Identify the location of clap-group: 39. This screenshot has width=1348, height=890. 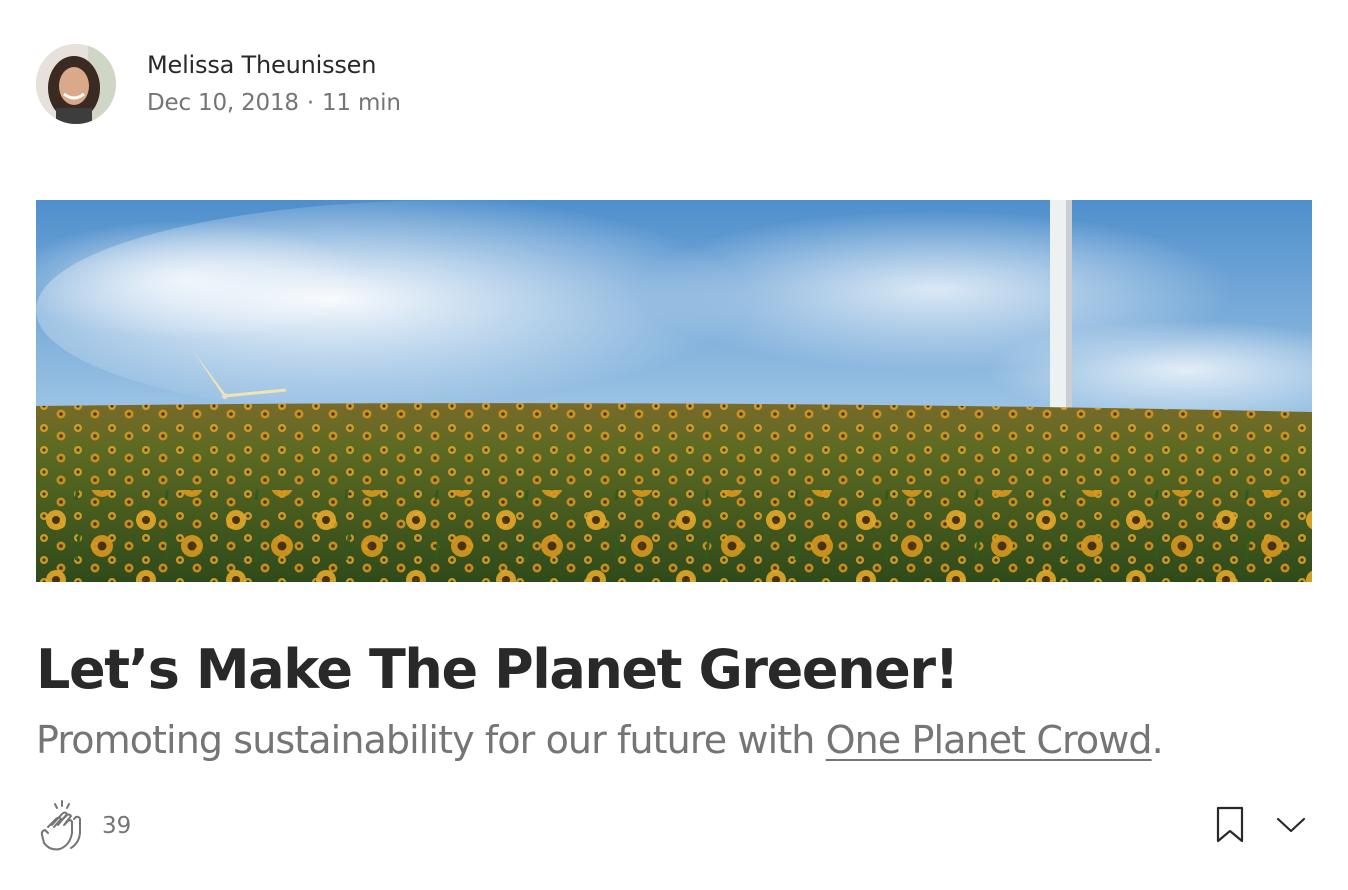
(83, 826).